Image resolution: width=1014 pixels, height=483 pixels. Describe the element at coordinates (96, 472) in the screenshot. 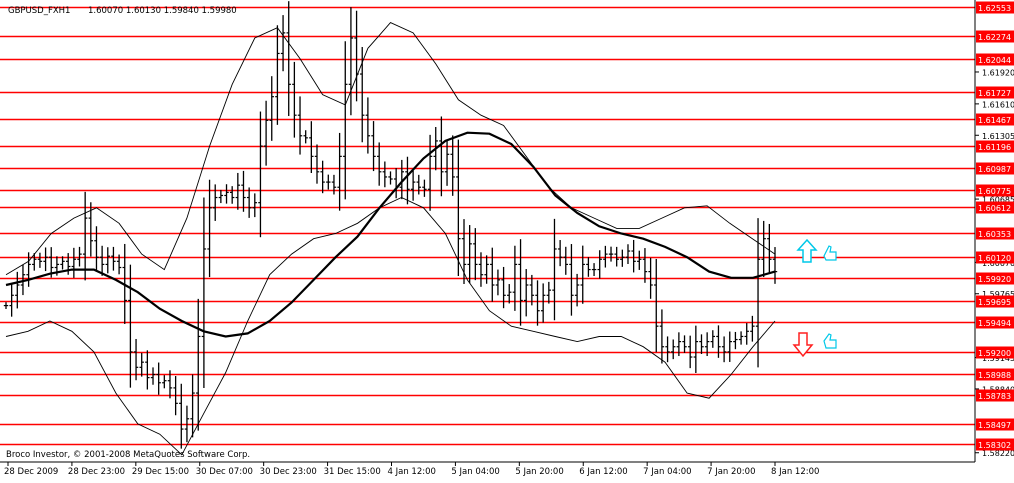

I see `time-tick-label: 28 Dec 23:00` at that location.